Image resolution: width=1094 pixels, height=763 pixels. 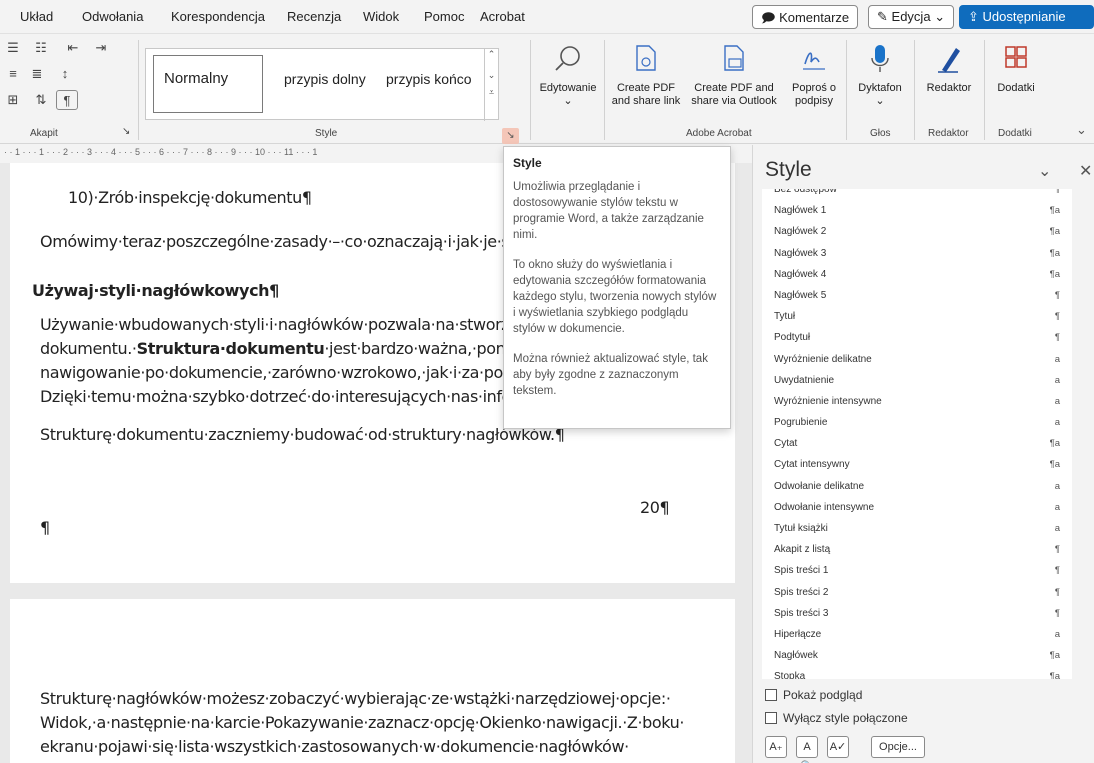 What do you see at coordinates (1054, 232) in the screenshot?
I see `style-type-mark: ¶a` at bounding box center [1054, 232].